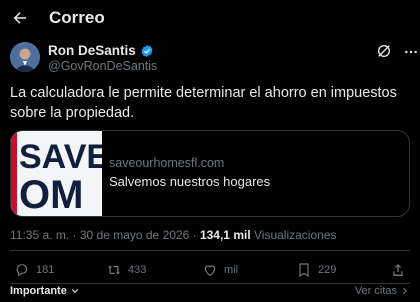 The height and width of the screenshot is (302, 420). What do you see at coordinates (102, 66) in the screenshot?
I see `author-handle: @GovRonDeSantis` at bounding box center [102, 66].